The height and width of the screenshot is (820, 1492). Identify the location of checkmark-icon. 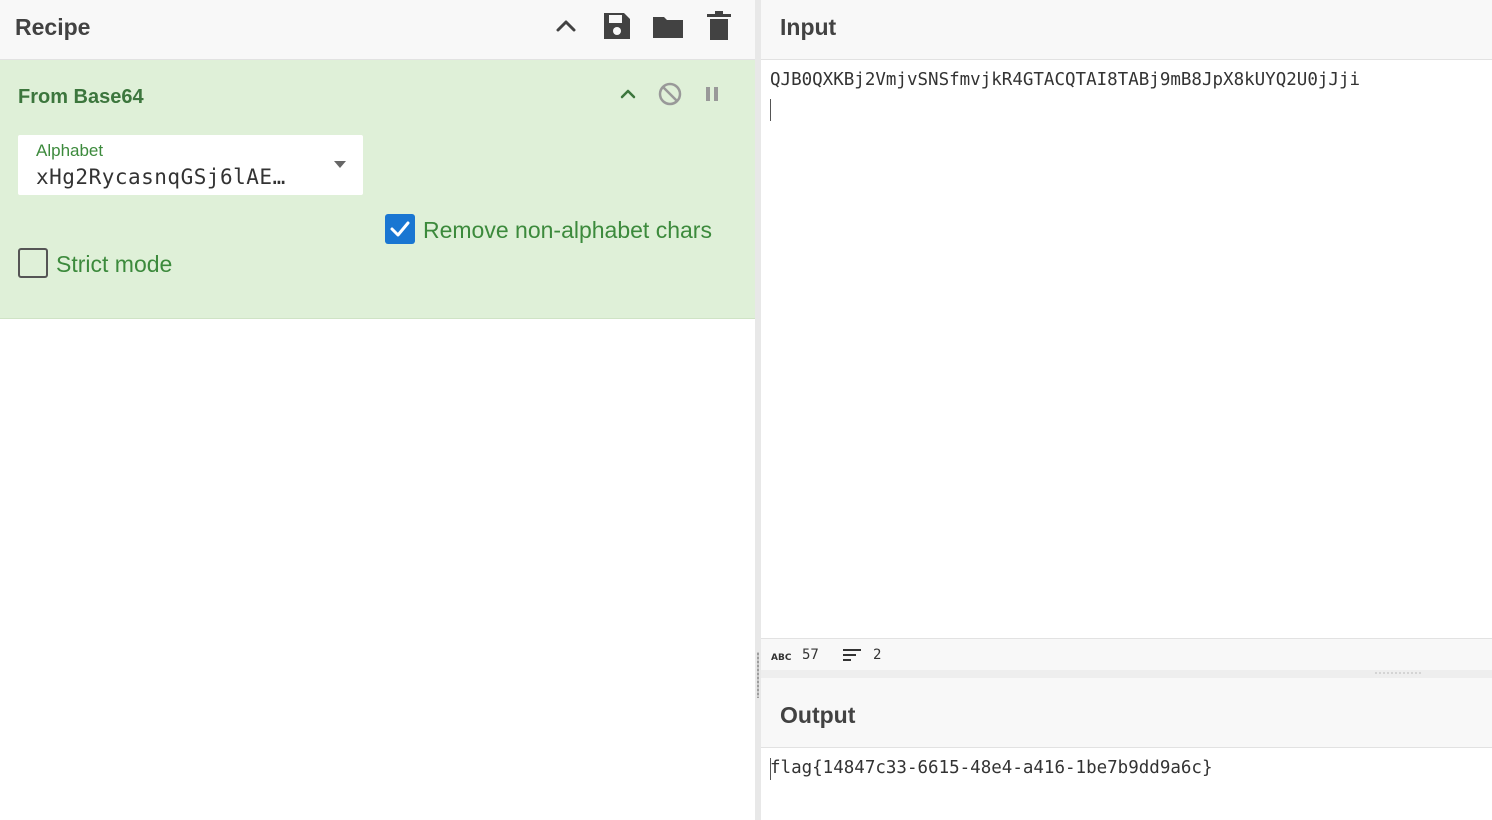
(400, 229).